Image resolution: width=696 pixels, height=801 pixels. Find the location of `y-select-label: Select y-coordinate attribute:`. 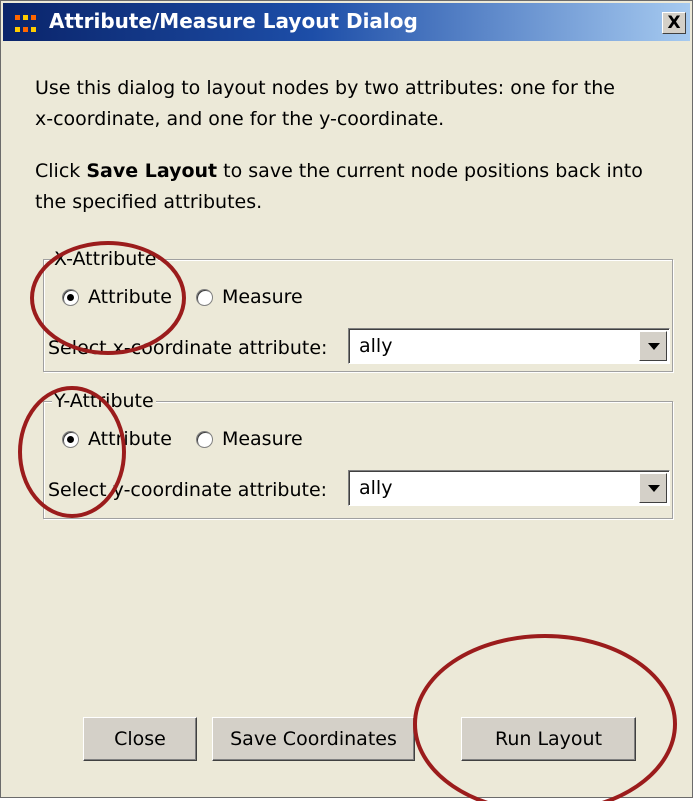

y-select-label: Select y-coordinate attribute: is located at coordinates (188, 490).